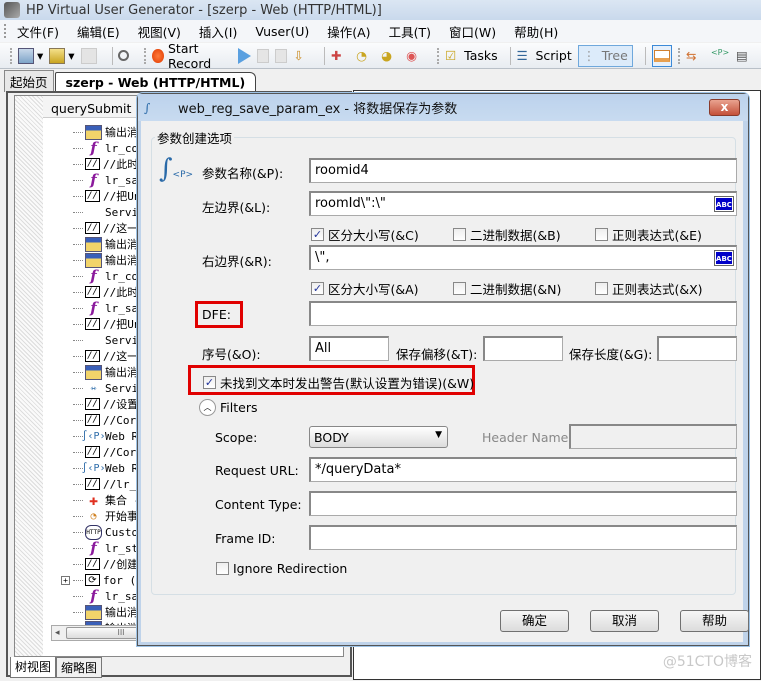  Describe the element at coordinates (543, 56) in the screenshot. I see `script-view-button: ☰ Script` at that location.